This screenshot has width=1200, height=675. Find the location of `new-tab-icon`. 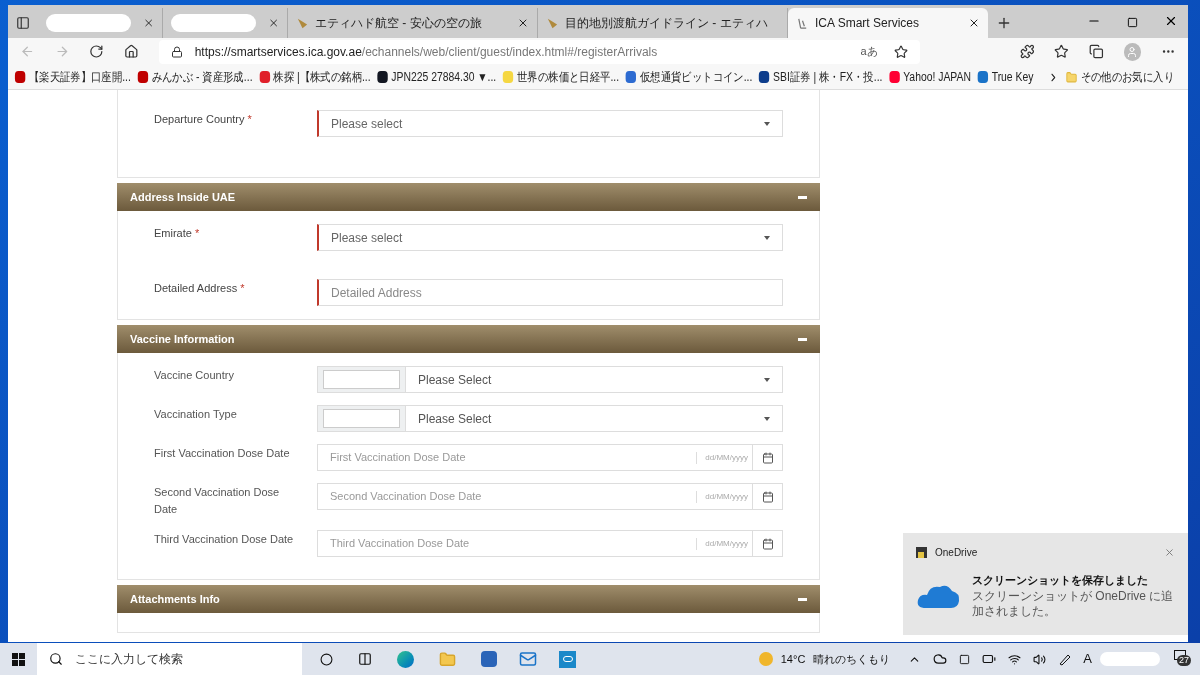

new-tab-icon is located at coordinates (1004, 23).